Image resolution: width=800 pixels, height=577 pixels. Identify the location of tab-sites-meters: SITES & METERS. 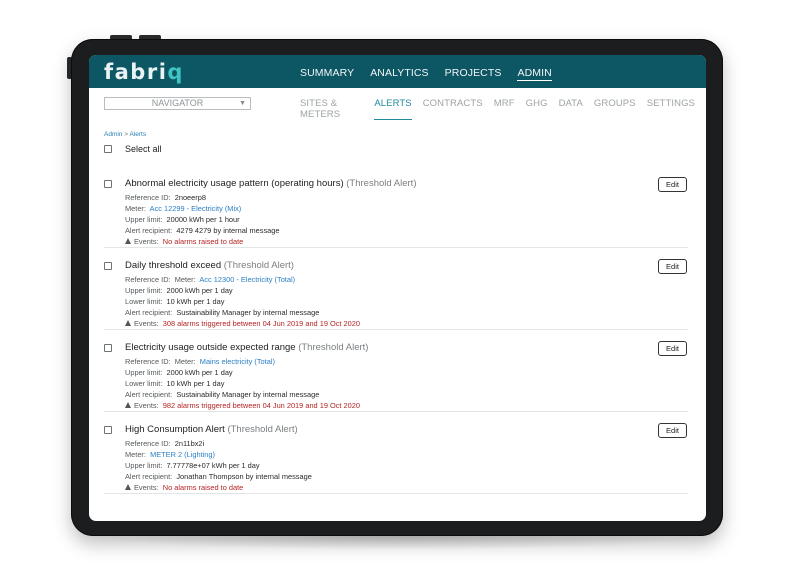
(331, 109).